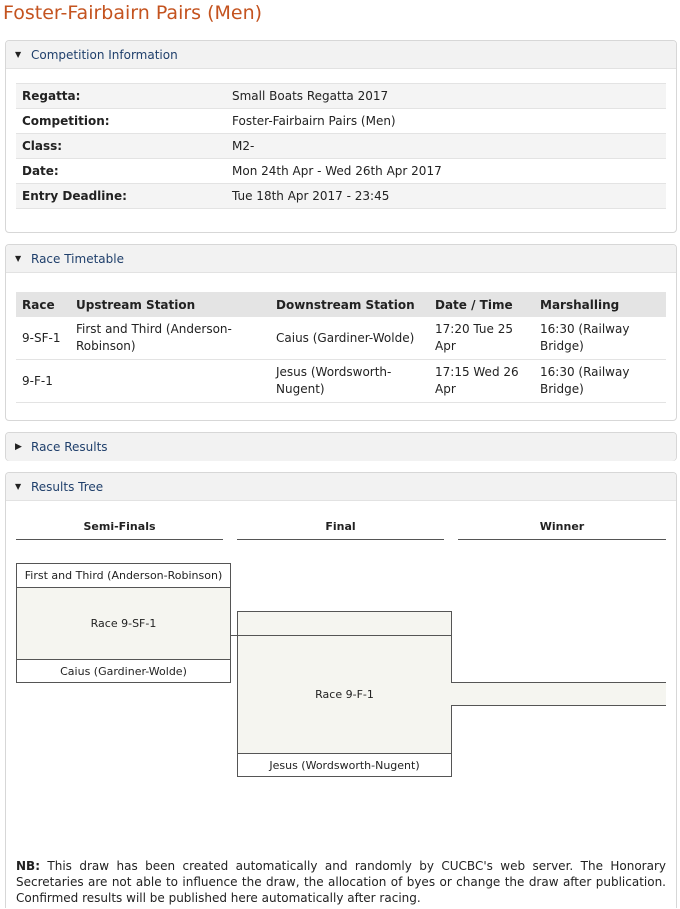  Describe the element at coordinates (121, 96) in the screenshot. I see `info-key: Regatta:` at that location.